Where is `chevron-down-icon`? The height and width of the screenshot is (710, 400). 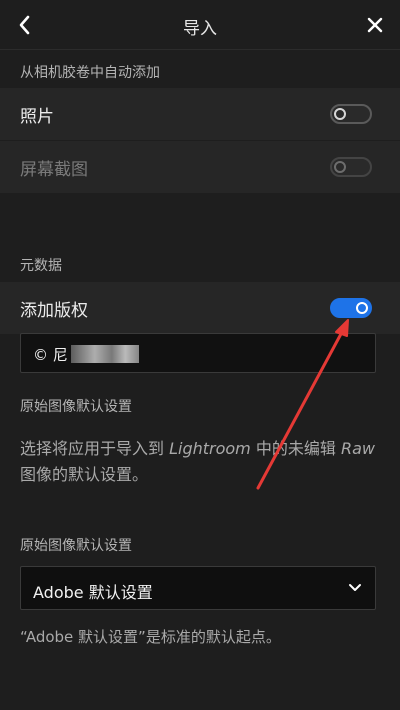 chevron-down-icon is located at coordinates (355, 587).